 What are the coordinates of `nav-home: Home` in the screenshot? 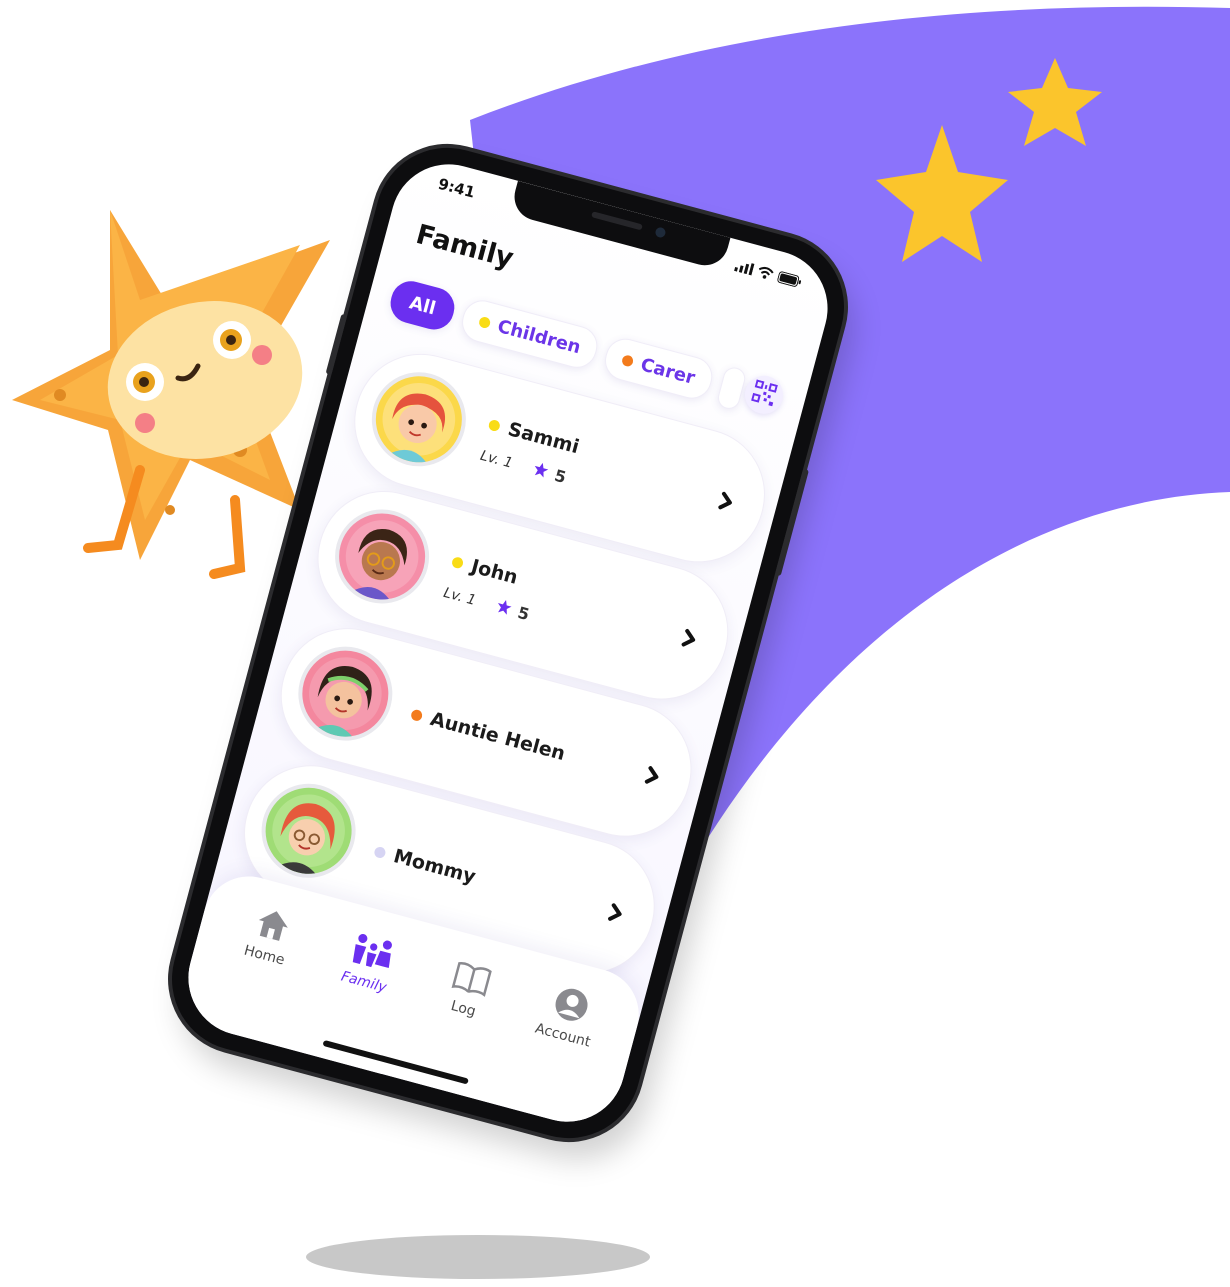 It's located at (270, 935).